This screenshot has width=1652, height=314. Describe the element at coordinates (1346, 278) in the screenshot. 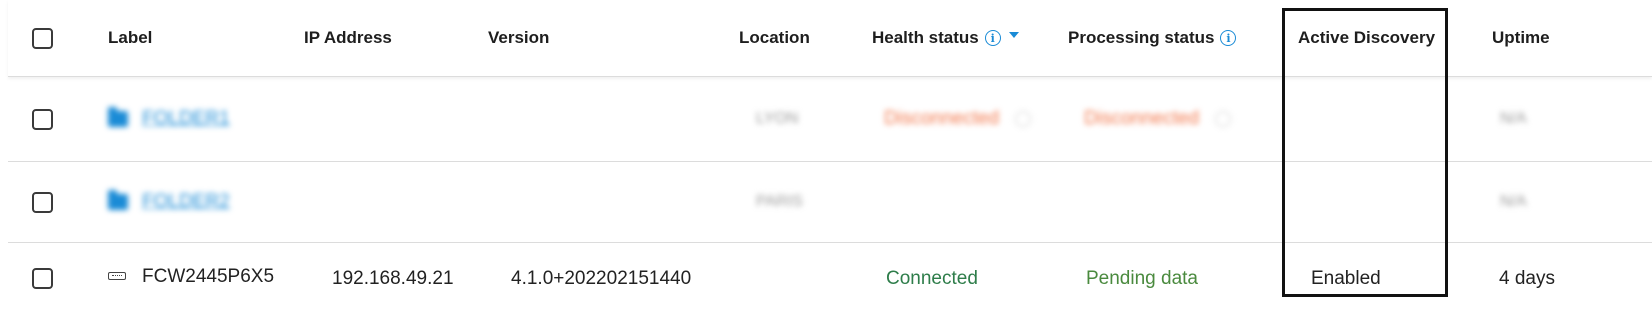

I see `active-discovery-cell: Enabled` at that location.